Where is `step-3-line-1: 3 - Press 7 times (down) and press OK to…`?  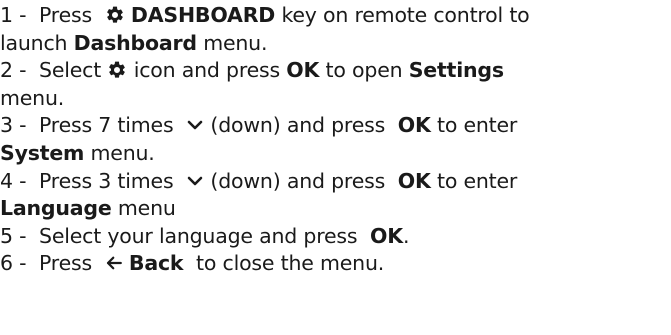
step-3-line-1: 3 - Press 7 times (down) and press OK to… is located at coordinates (335, 126).